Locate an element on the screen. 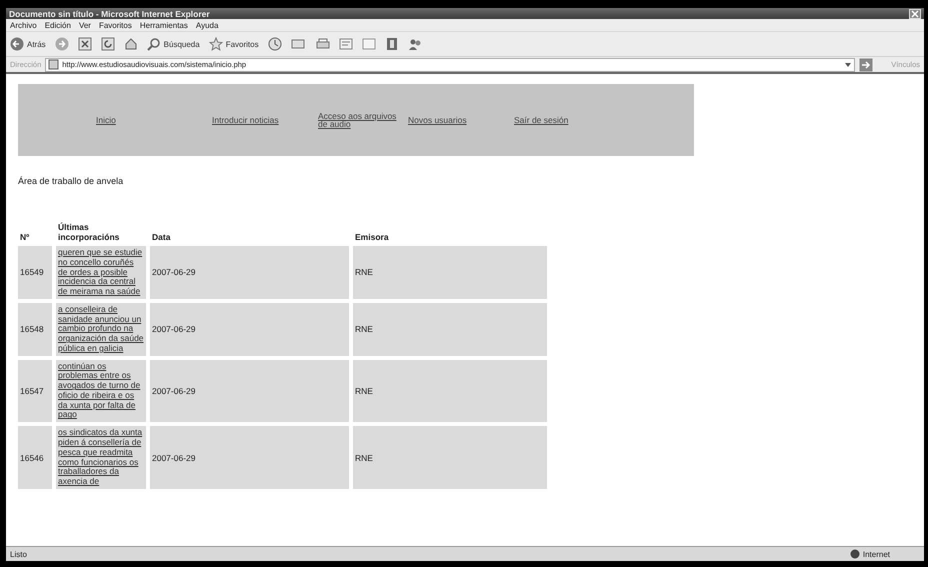 The width and height of the screenshot is (928, 567). mail-icon is located at coordinates (298, 44).